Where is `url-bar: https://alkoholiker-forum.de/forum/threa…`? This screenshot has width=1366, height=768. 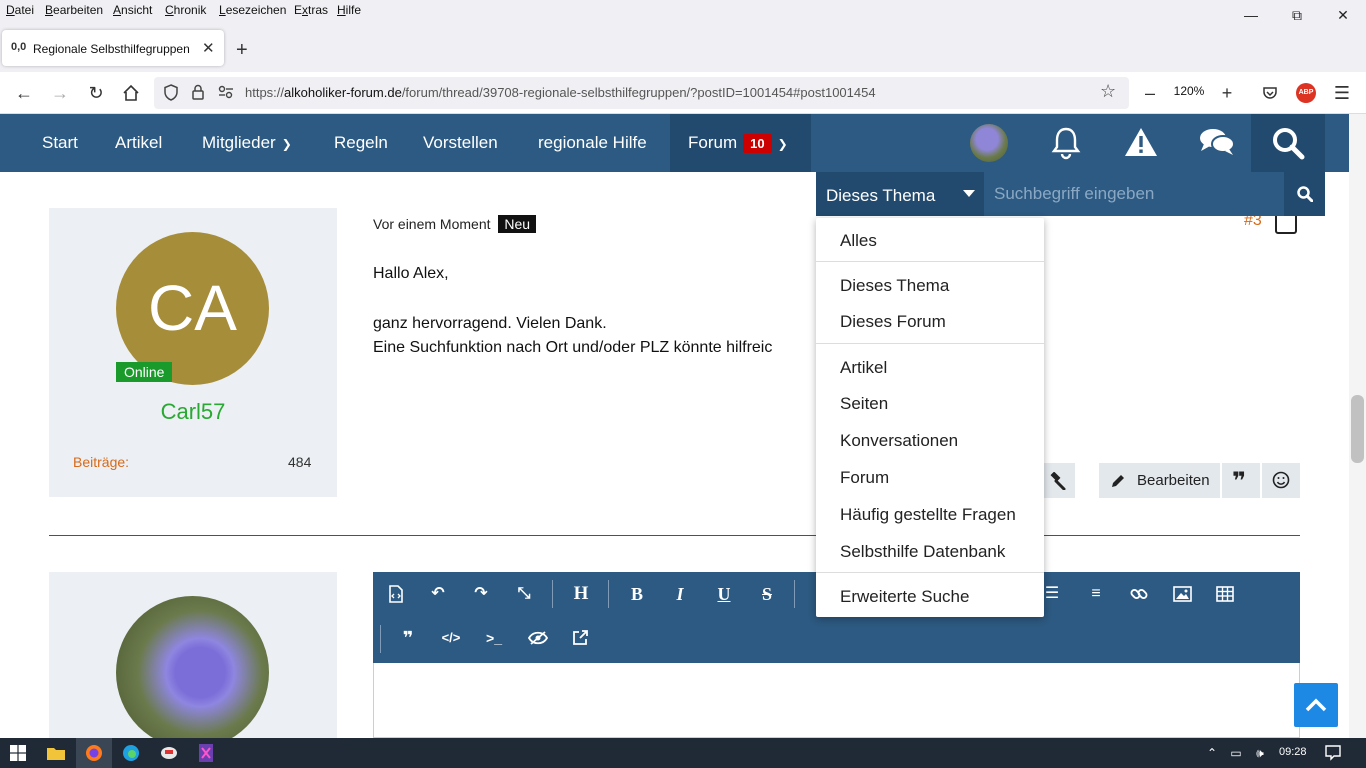 url-bar: https://alkoholiker-forum.de/forum/threa… is located at coordinates (641, 93).